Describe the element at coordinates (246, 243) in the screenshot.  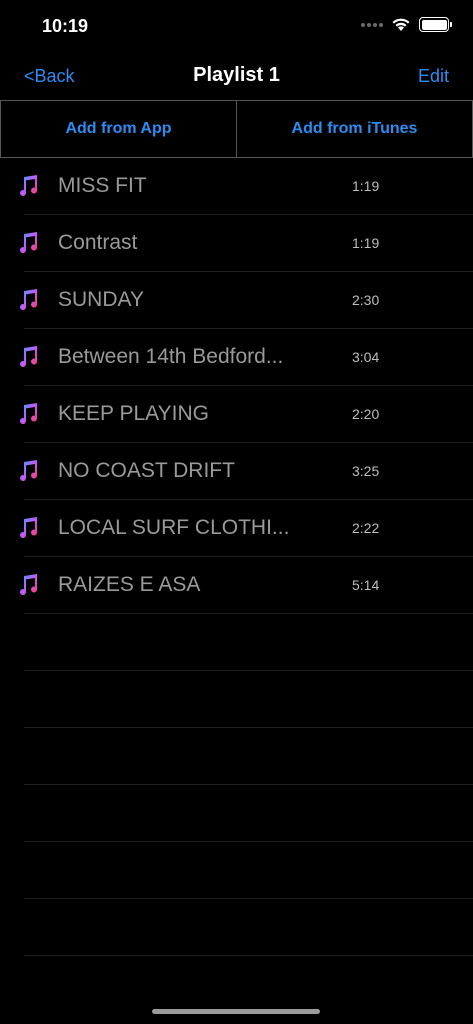
I see `song-row: Contrast 1:19` at that location.